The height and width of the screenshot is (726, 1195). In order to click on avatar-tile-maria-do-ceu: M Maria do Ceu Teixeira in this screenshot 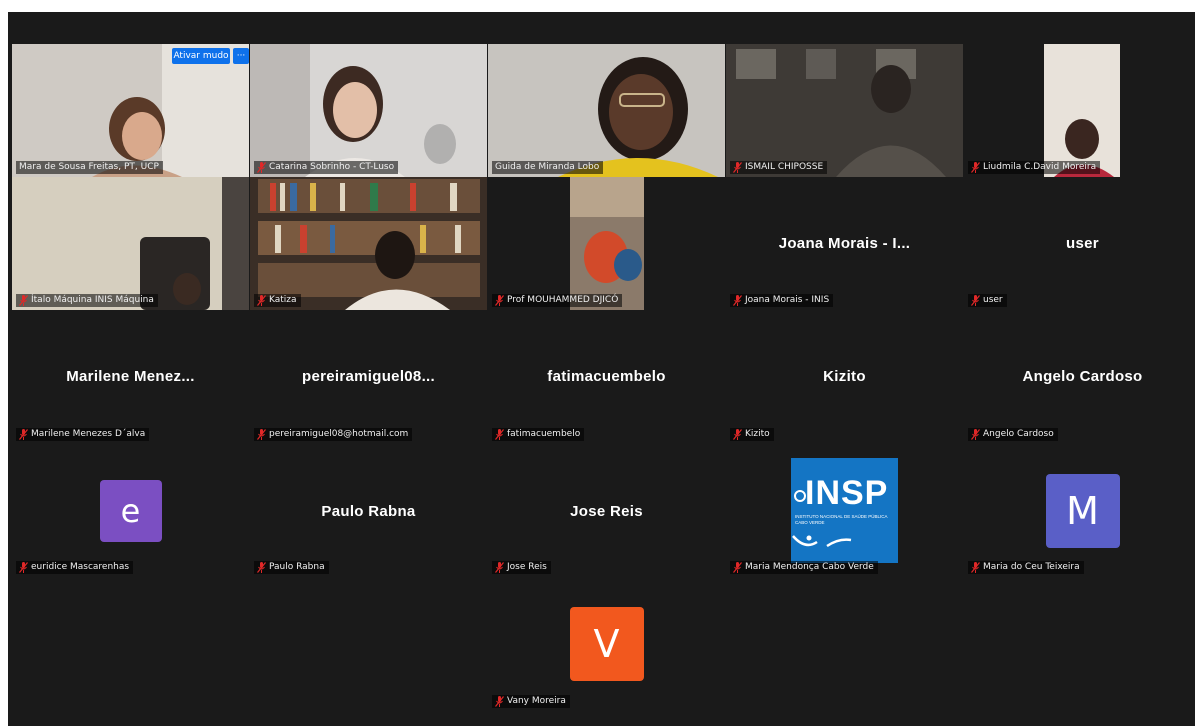, I will do `click(1079, 510)`.